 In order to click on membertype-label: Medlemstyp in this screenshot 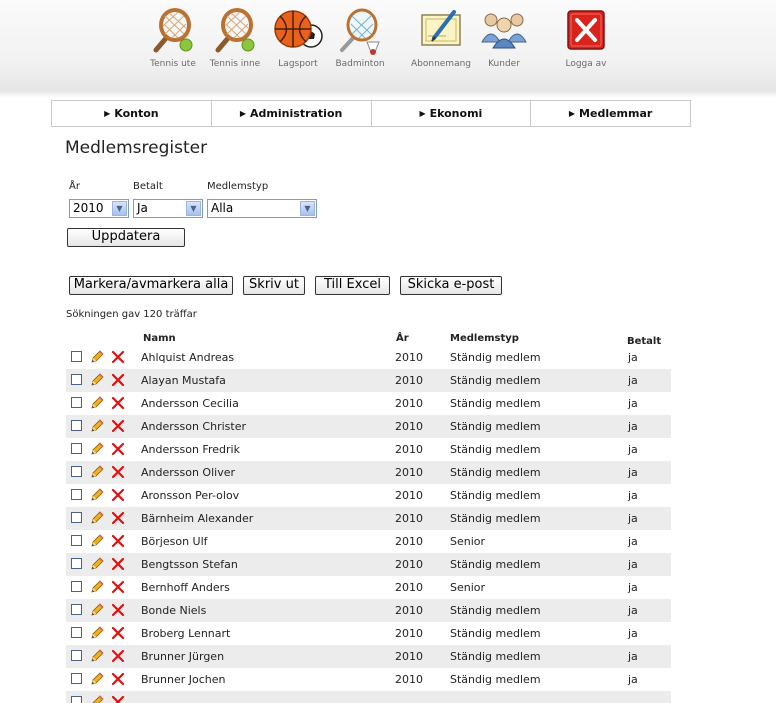, I will do `click(238, 186)`.